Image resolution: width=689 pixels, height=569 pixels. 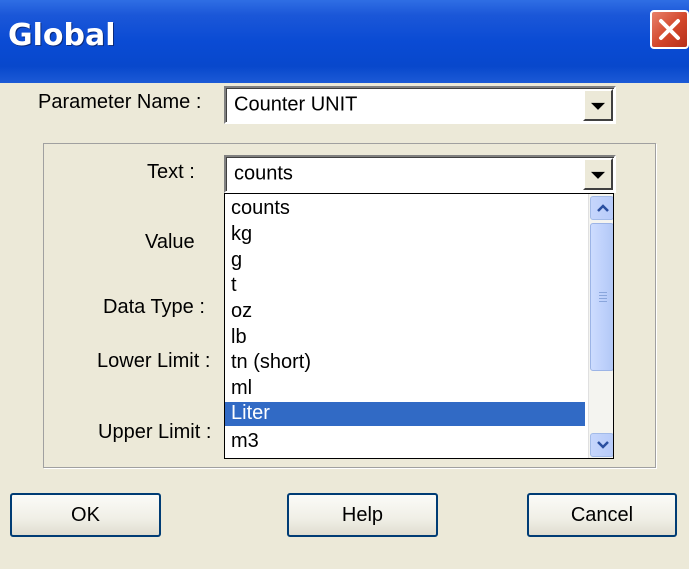 What do you see at coordinates (120, 102) in the screenshot?
I see `parameter-name-label: Parameter Name :` at bounding box center [120, 102].